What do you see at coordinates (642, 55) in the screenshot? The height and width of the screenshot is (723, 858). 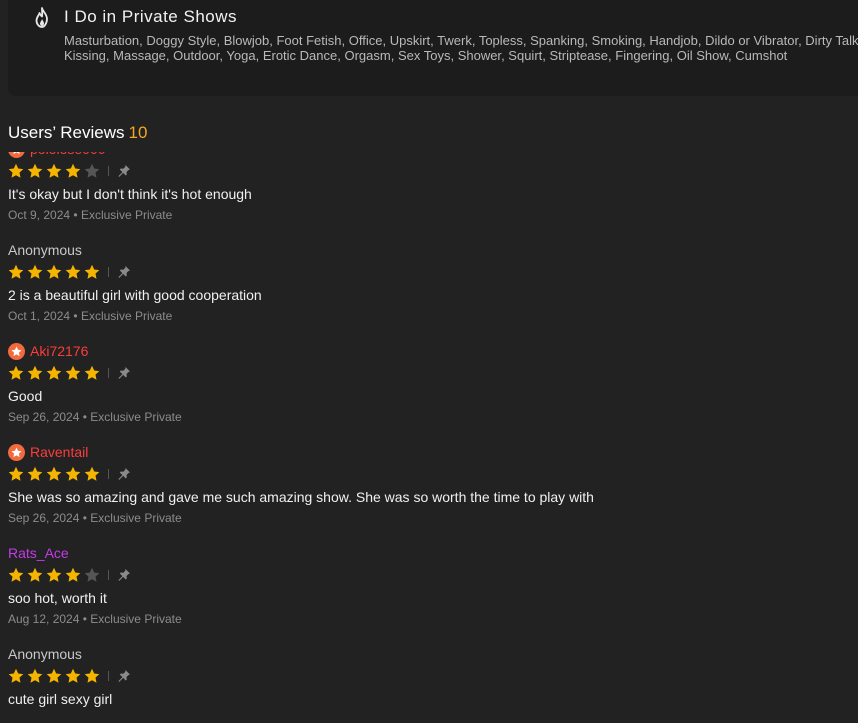 I see `private-show-item: Fingering` at bounding box center [642, 55].